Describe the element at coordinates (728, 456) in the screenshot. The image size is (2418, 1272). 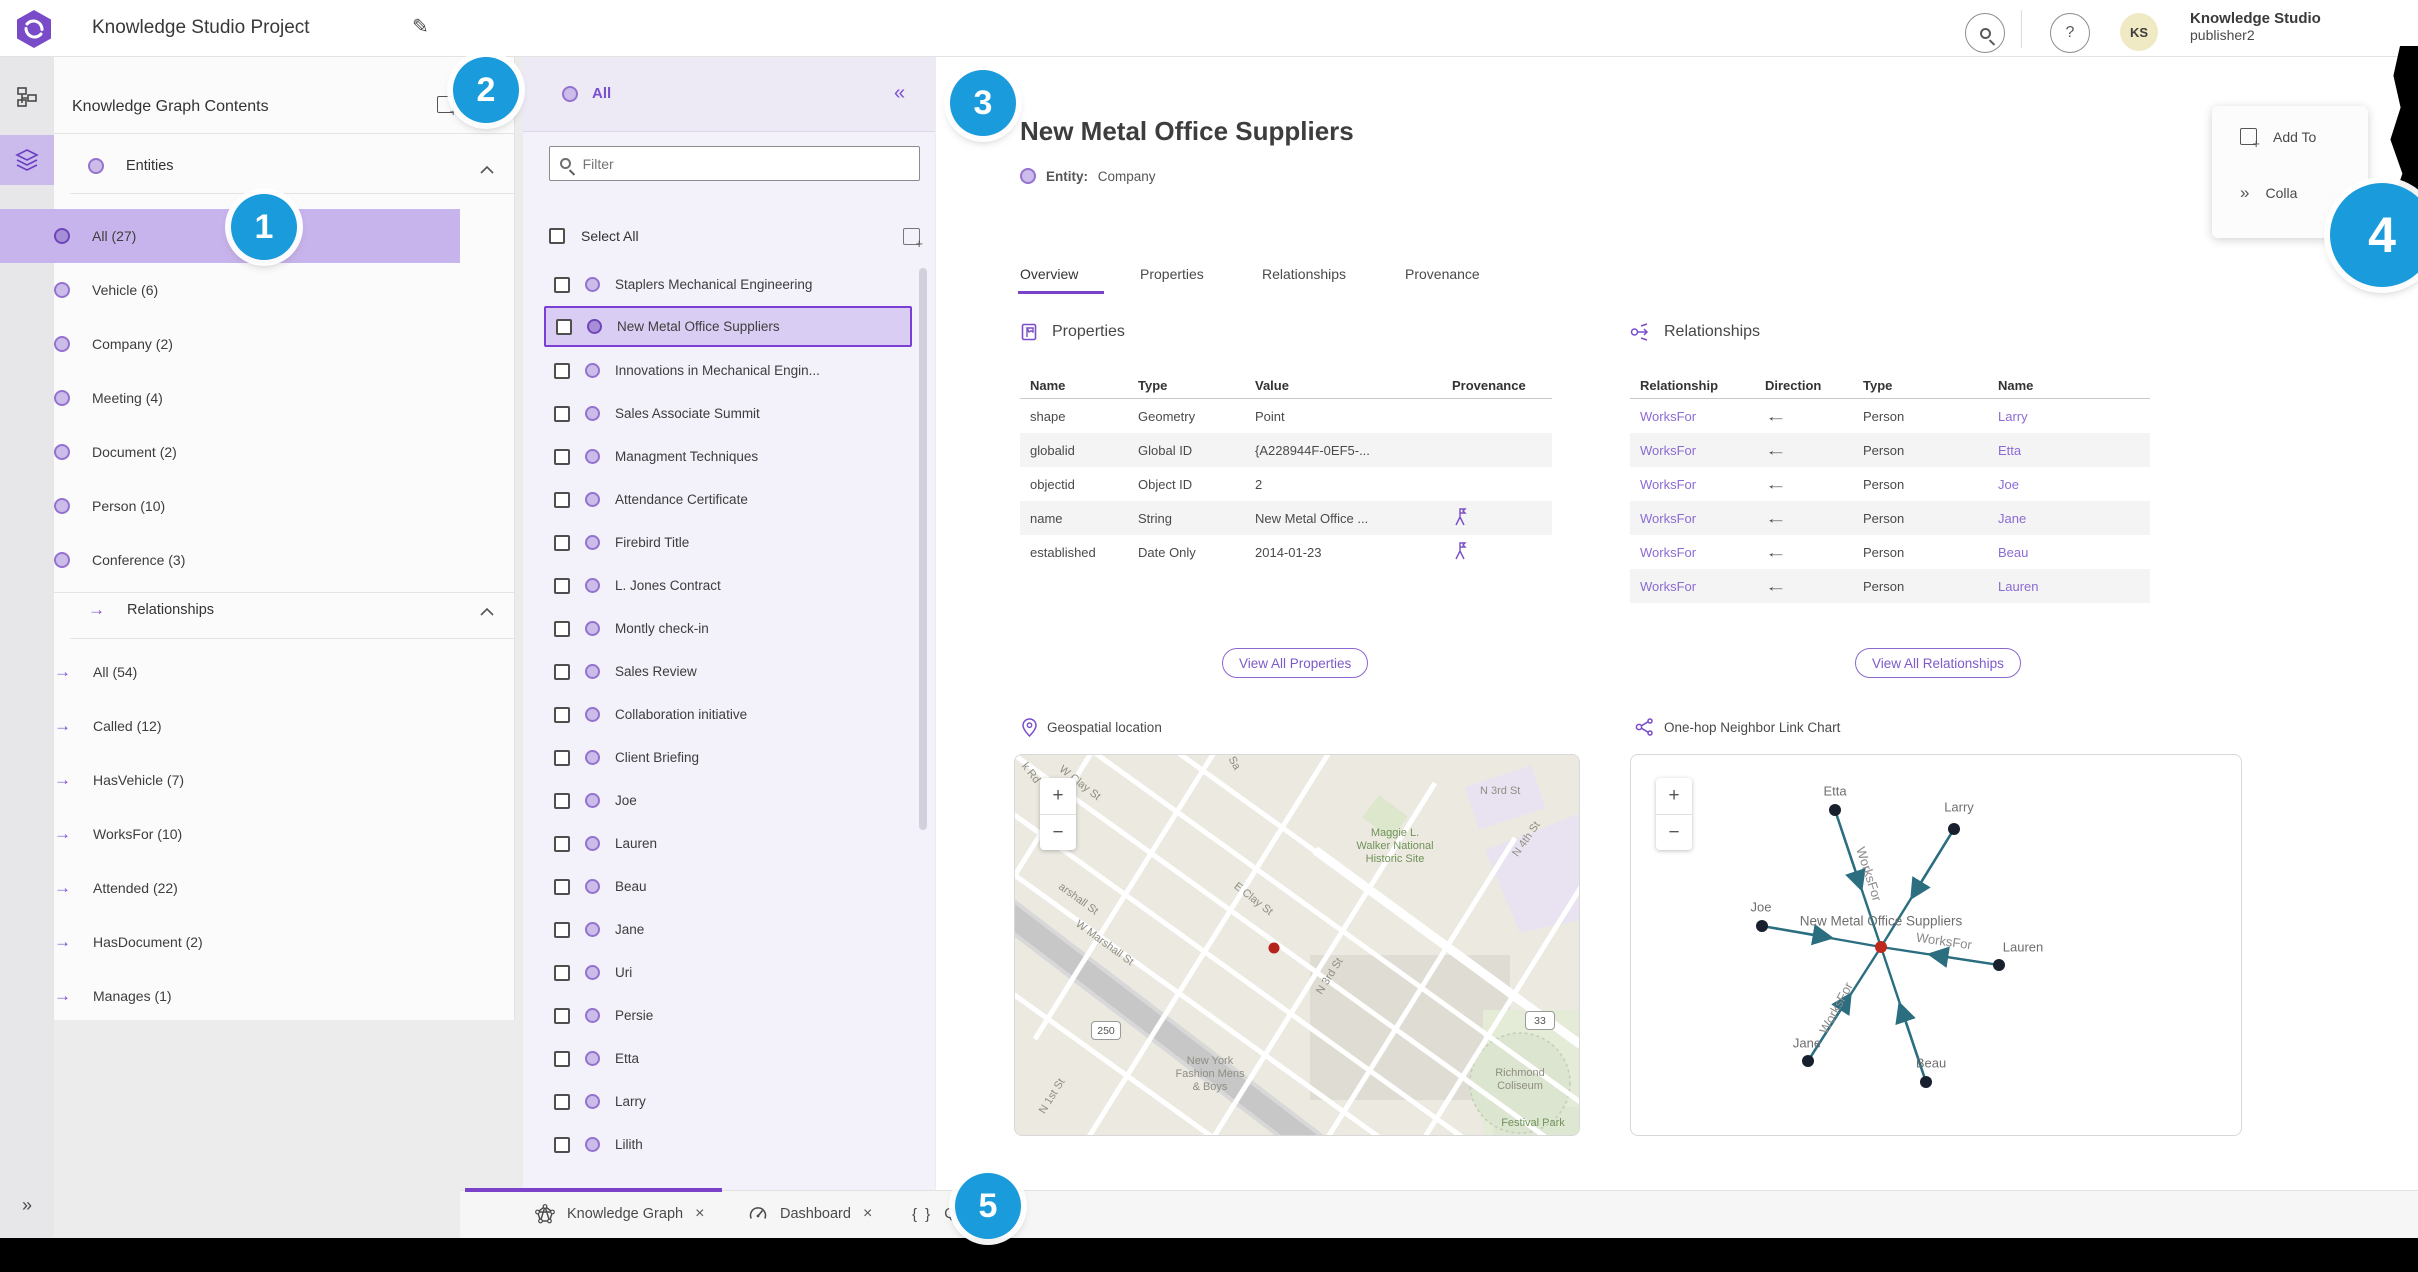
I see `list-item: Managment Techniques` at that location.